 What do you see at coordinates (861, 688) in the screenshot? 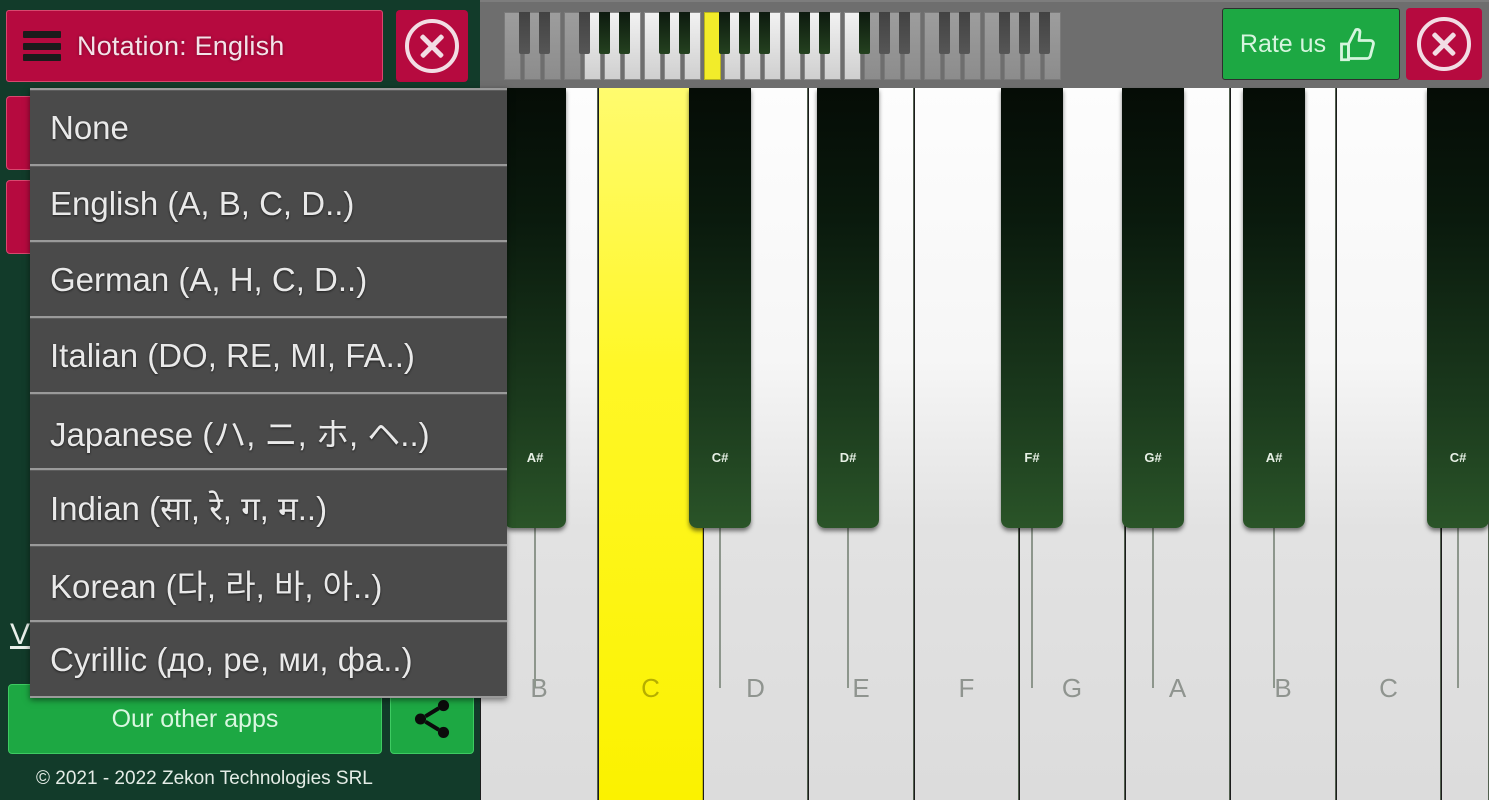
I see `white-key-label: E` at bounding box center [861, 688].